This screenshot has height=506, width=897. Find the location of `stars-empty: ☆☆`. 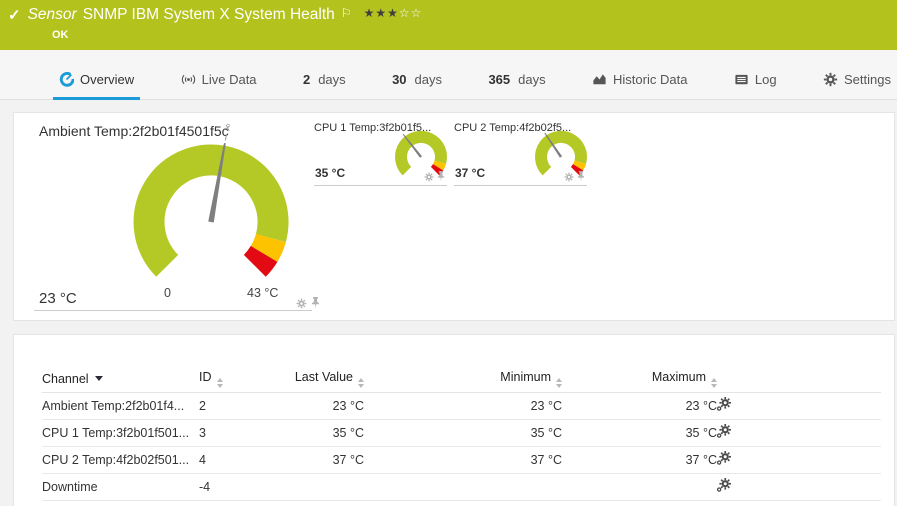

stars-empty: ☆☆ is located at coordinates (411, 13).